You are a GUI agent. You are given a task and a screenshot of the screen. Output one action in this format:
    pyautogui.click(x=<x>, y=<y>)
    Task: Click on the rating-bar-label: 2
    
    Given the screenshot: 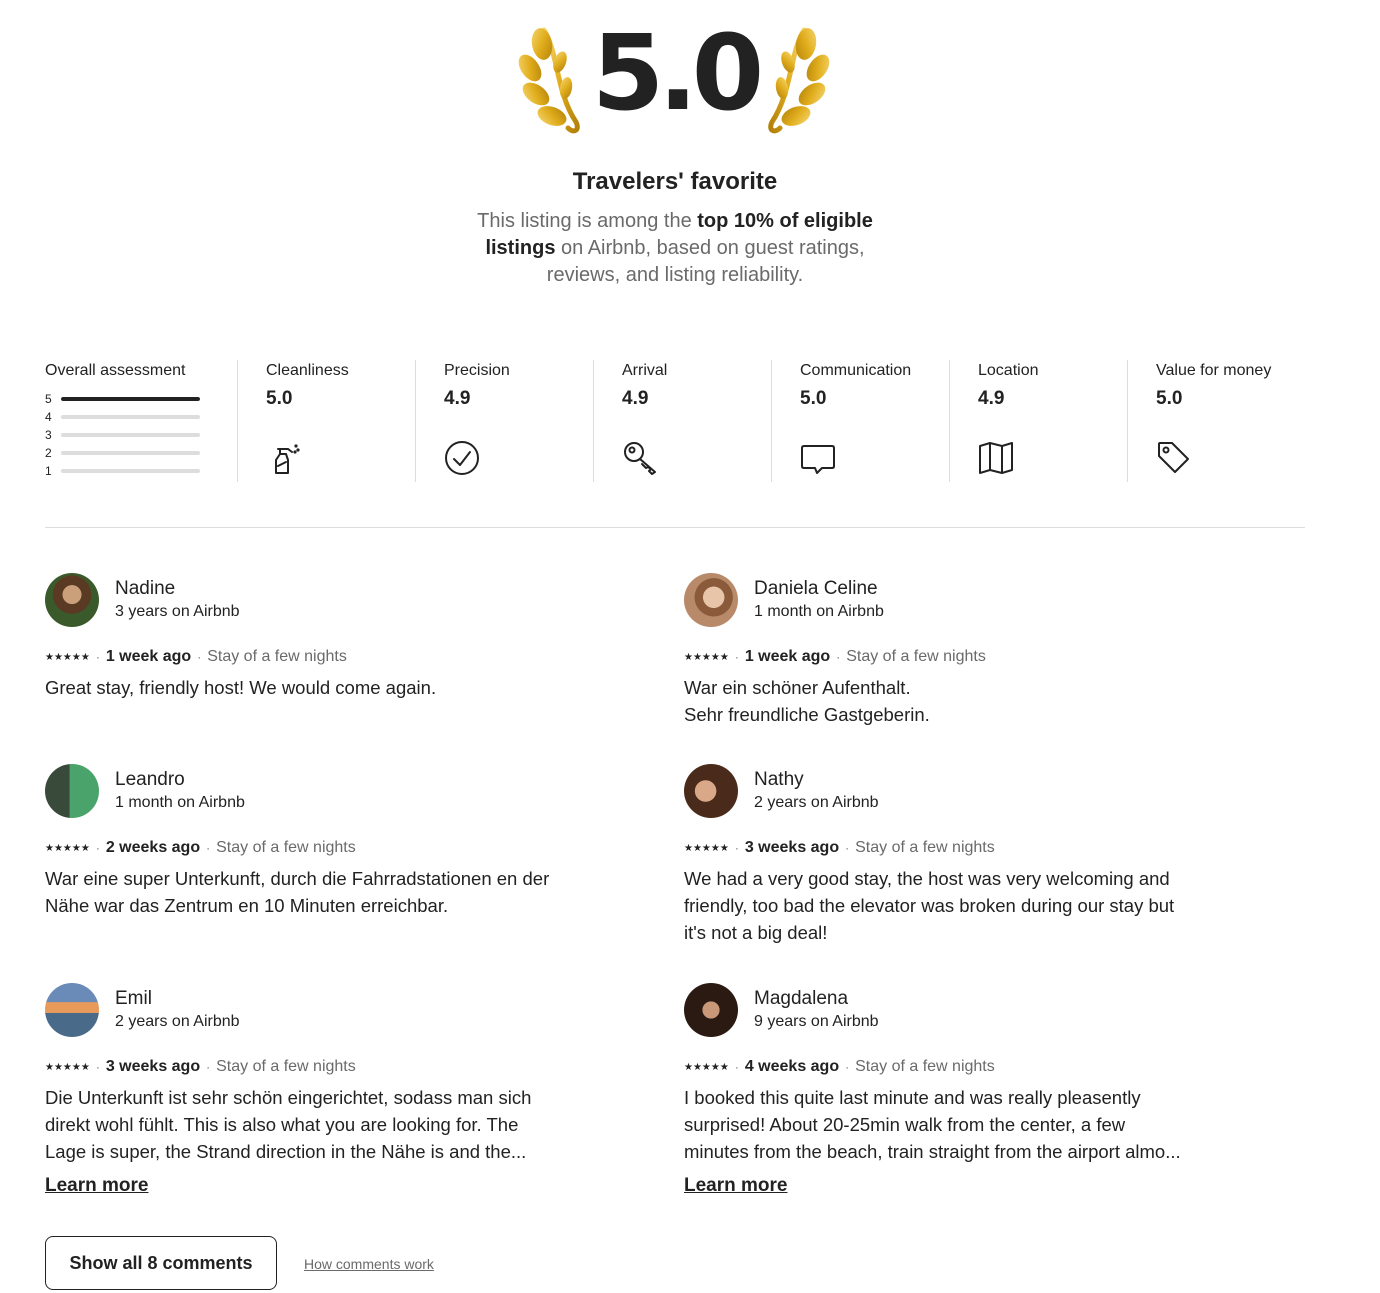 What is the action you would take?
    pyautogui.click(x=48, y=453)
    